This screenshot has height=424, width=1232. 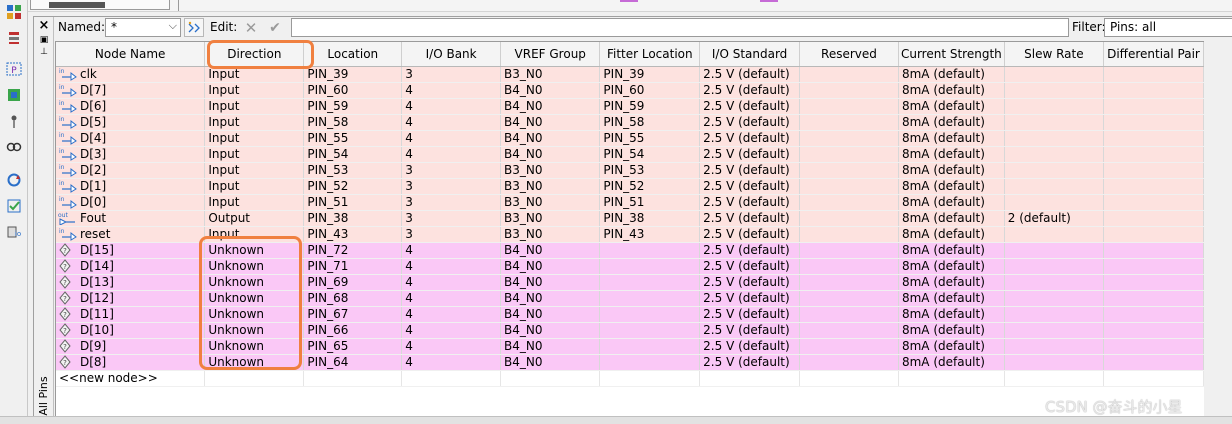 What do you see at coordinates (131, 54) in the screenshot?
I see `column-header: Node Name` at bounding box center [131, 54].